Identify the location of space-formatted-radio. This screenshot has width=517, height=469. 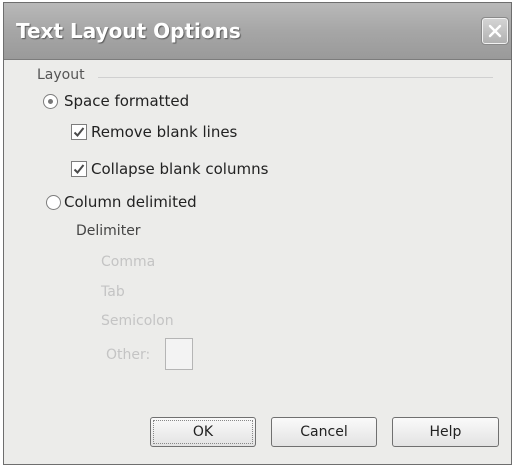
(50, 101).